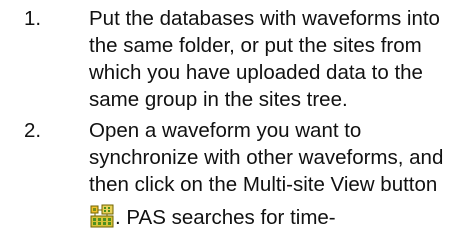  Describe the element at coordinates (102, 216) in the screenshot. I see `multi-site-view-icon` at that location.